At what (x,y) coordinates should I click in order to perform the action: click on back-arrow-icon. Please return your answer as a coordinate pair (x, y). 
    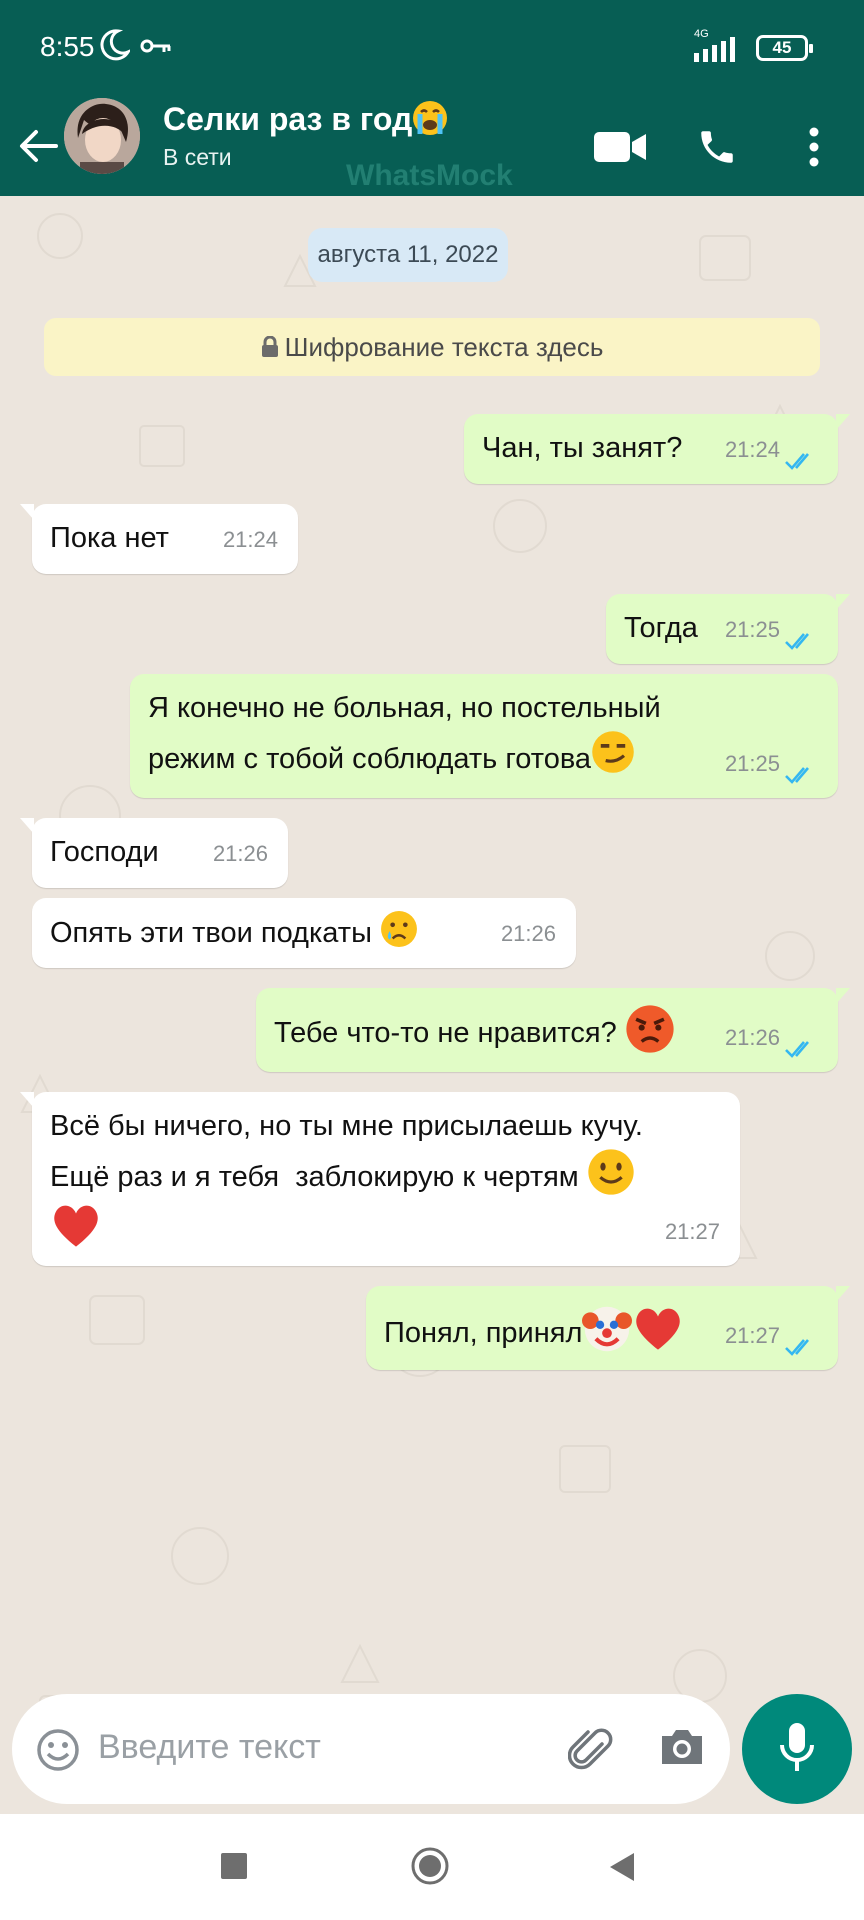
    Looking at the image, I should click on (38, 146).